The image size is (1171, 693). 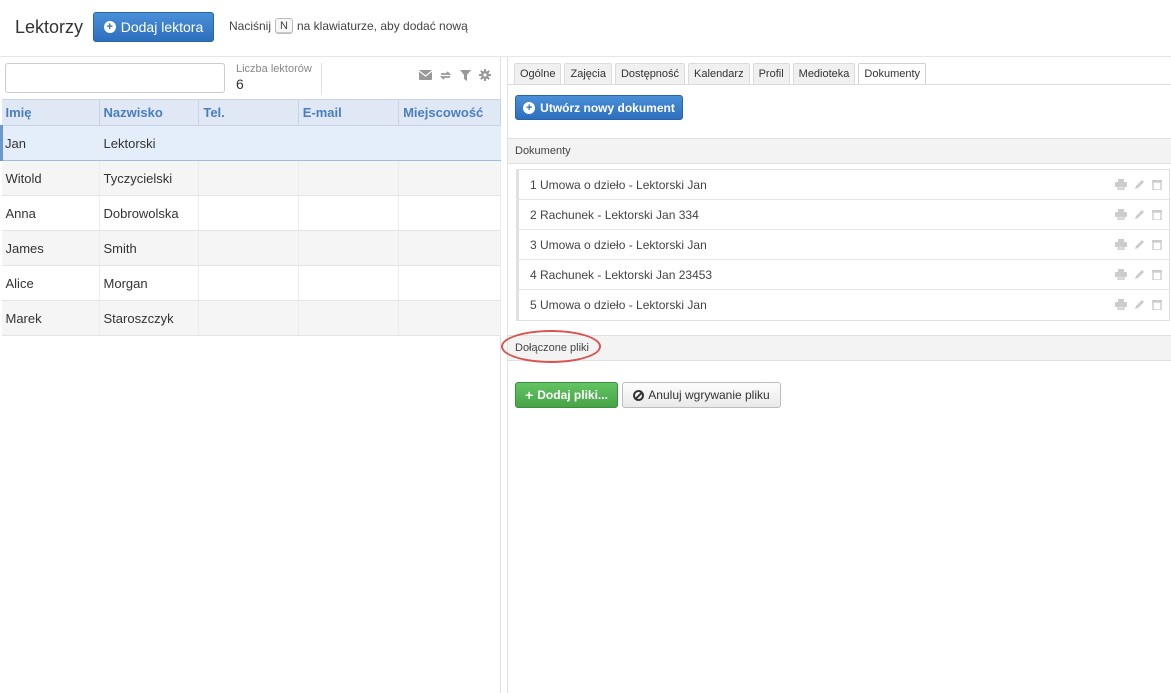 What do you see at coordinates (274, 69) in the screenshot?
I see `count-label: Liczba lektorów` at bounding box center [274, 69].